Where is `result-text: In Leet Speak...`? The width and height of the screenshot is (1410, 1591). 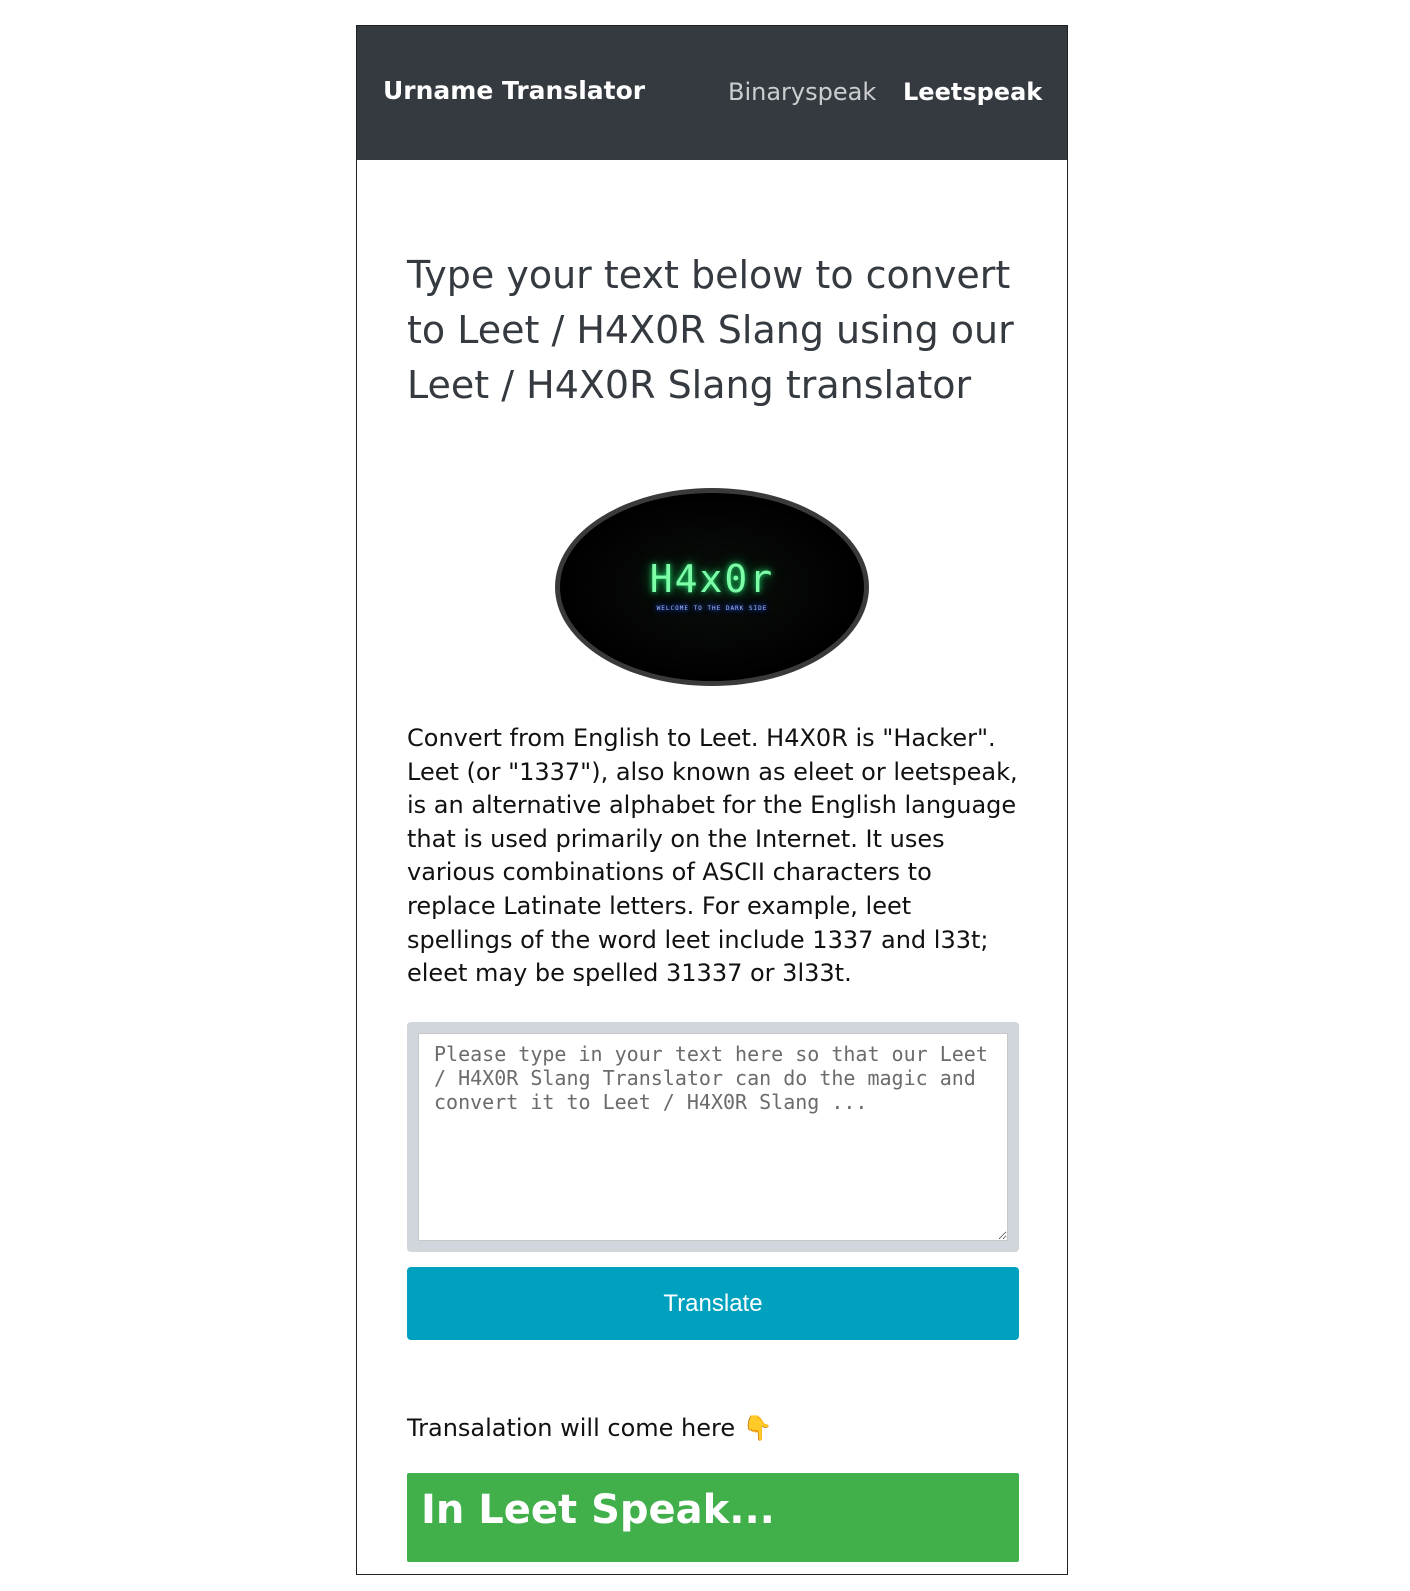 result-text: In Leet Speak... is located at coordinates (598, 1510).